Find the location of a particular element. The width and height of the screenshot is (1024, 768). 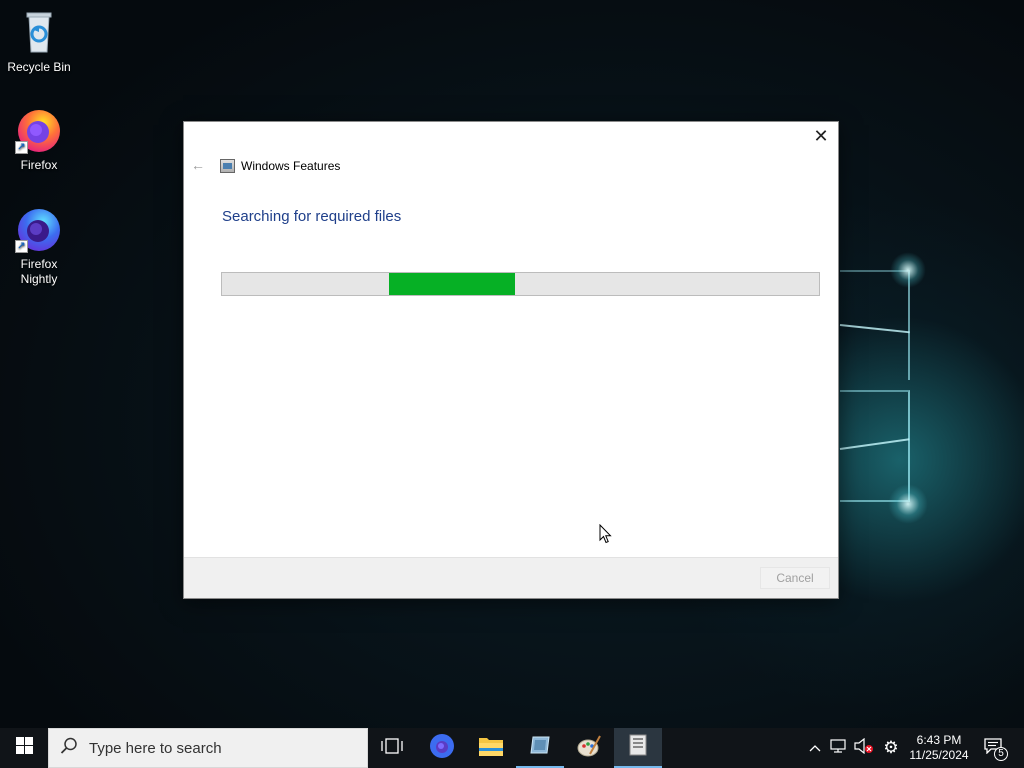

progress-fill is located at coordinates (452, 284).